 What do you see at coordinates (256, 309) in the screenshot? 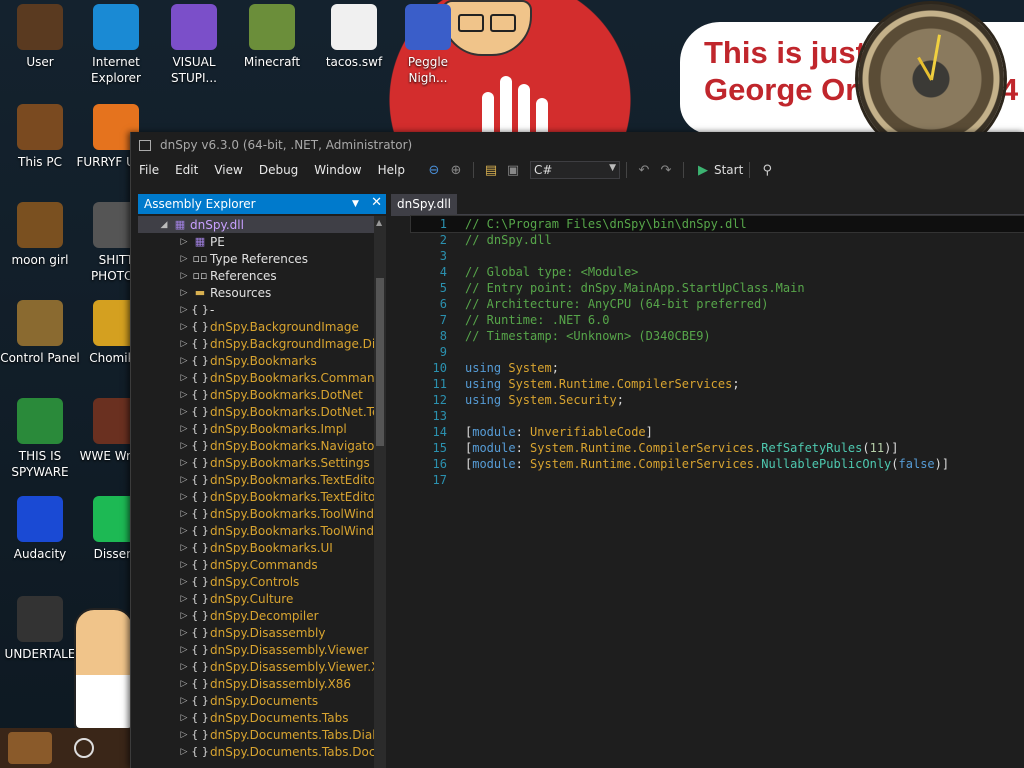
I see `tree-item: ▷{ } -` at bounding box center [256, 309].